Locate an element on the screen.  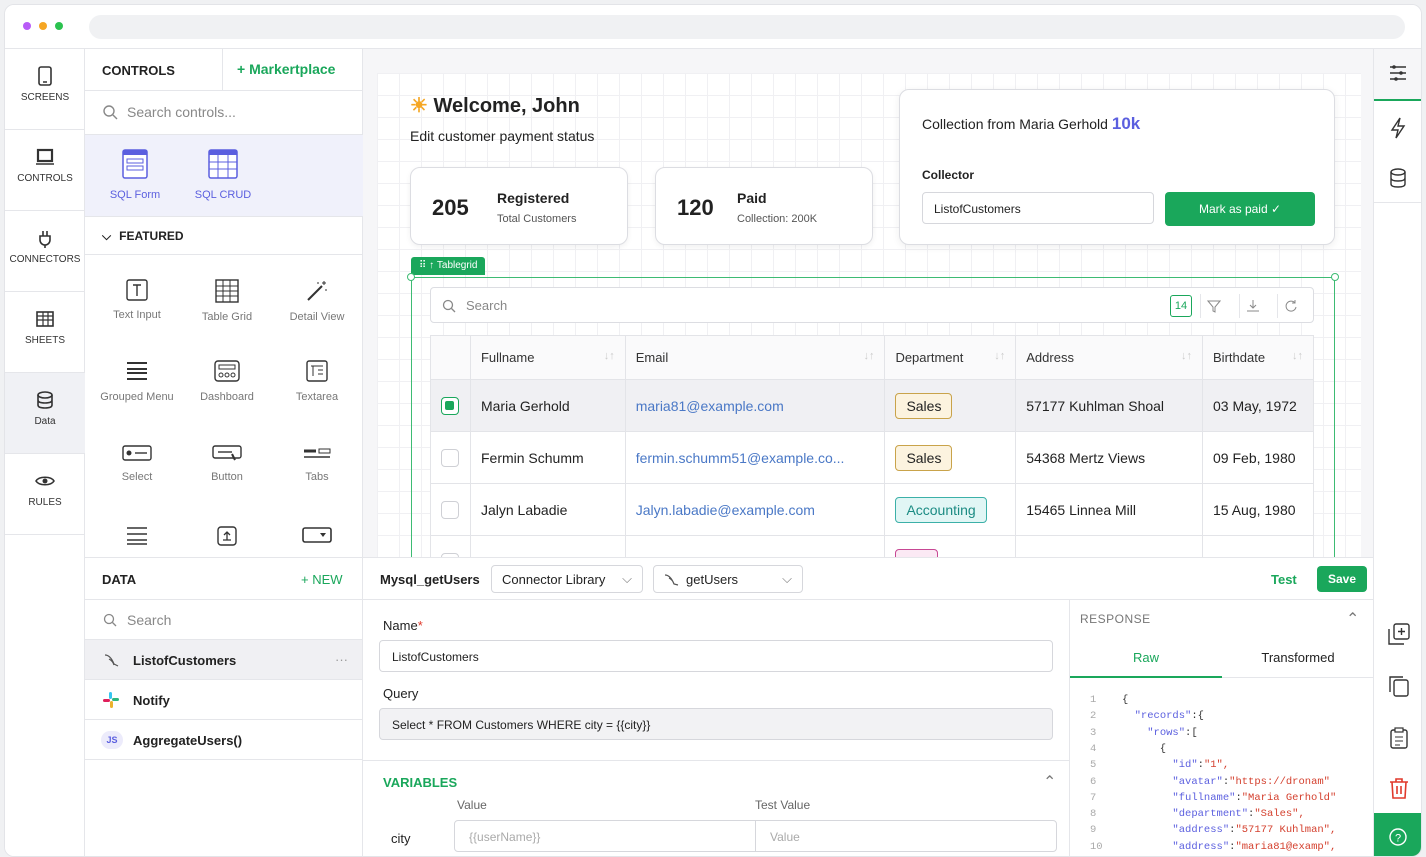
address-bar is located at coordinates (747, 27).